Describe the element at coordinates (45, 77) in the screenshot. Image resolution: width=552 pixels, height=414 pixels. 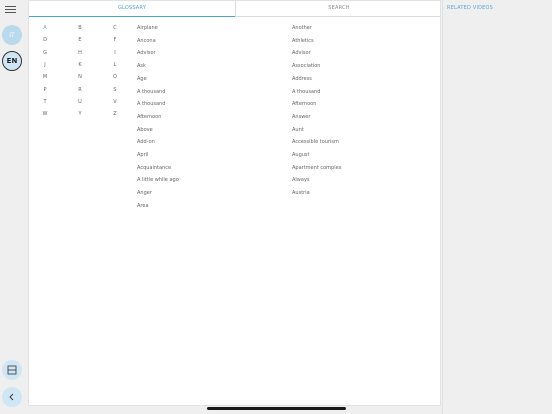
I see `letter-m: M` at that location.